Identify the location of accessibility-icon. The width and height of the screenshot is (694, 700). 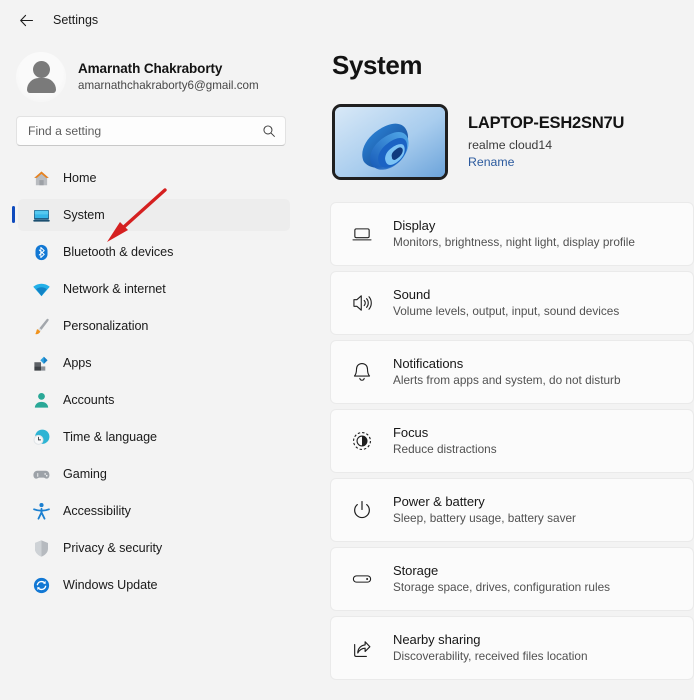
(41, 511).